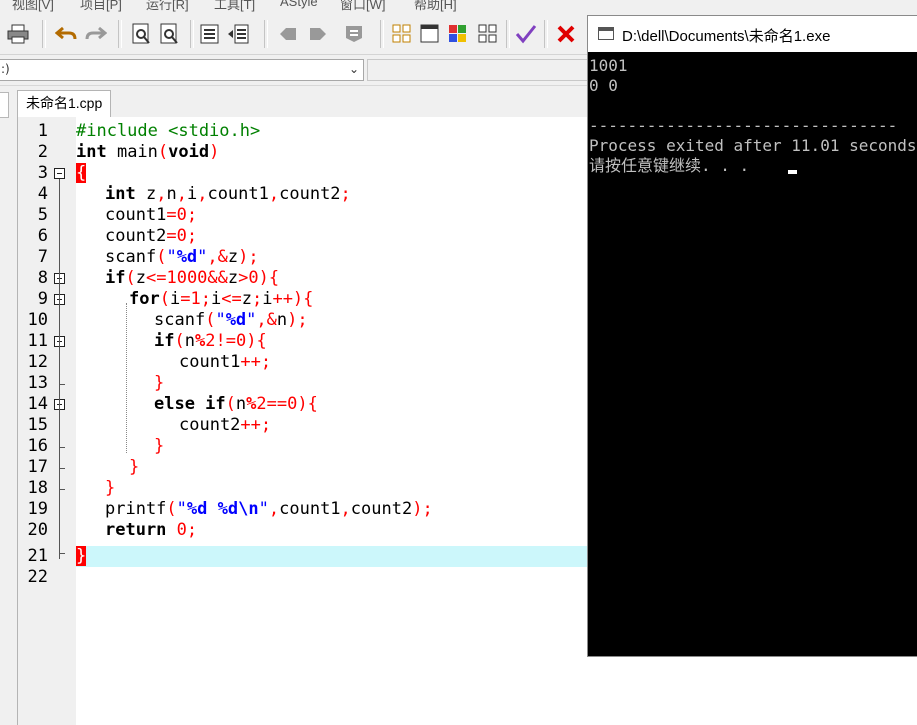 The width and height of the screenshot is (917, 725). Describe the element at coordinates (608, 65) in the screenshot. I see `console-line: 1001` at that location.